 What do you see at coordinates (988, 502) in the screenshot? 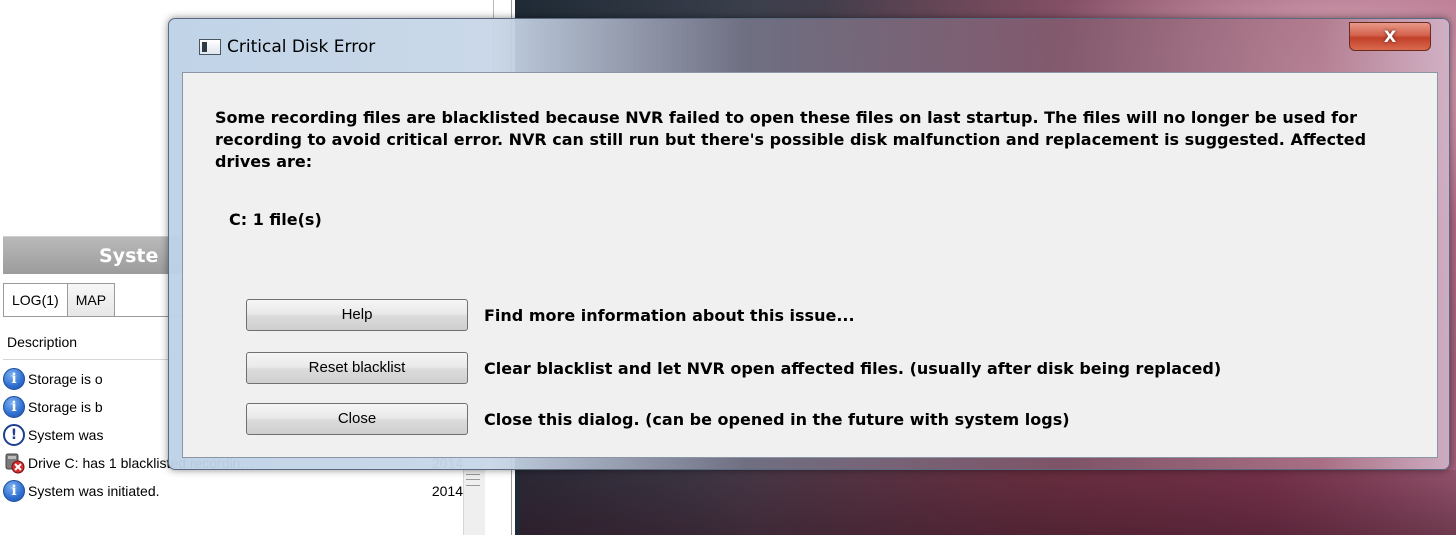
I see `desktop-shade` at bounding box center [988, 502].